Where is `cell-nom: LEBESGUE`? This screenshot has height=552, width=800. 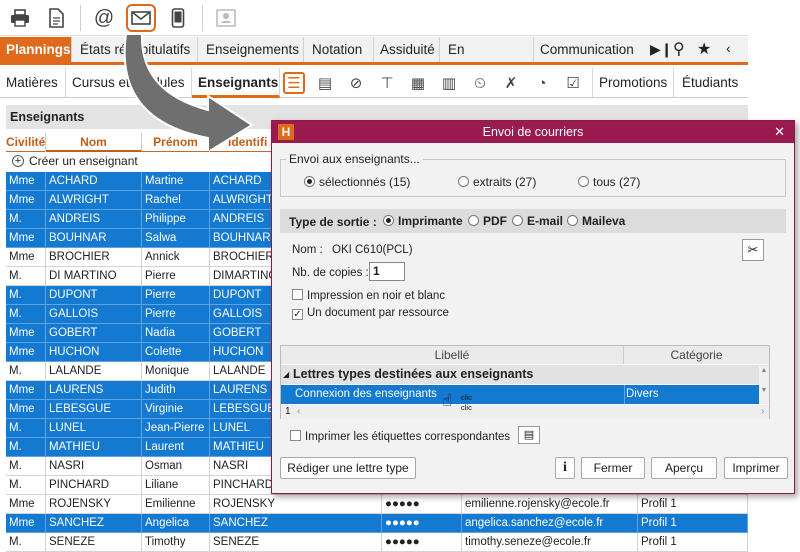 cell-nom: LEBESGUE is located at coordinates (94, 409).